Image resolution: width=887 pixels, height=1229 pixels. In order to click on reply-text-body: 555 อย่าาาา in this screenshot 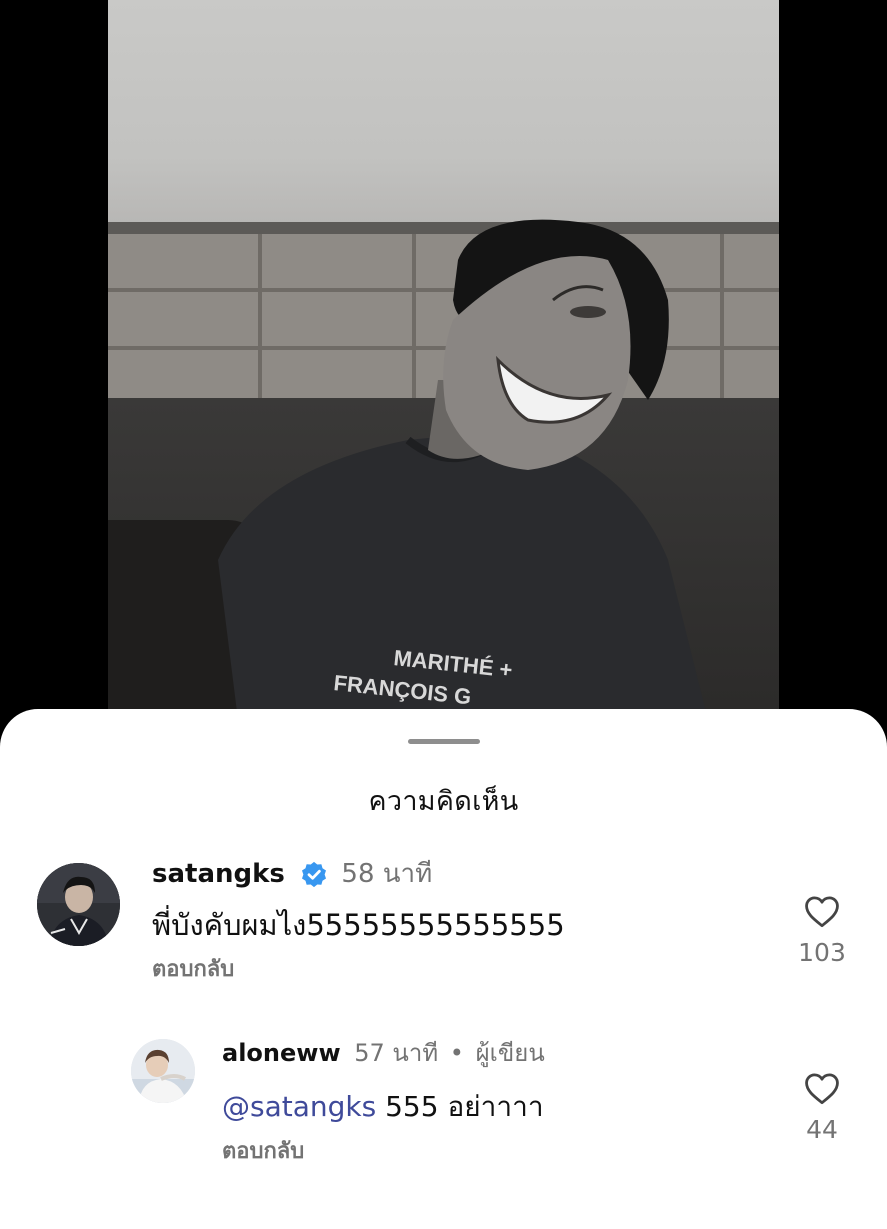, I will do `click(460, 1106)`.